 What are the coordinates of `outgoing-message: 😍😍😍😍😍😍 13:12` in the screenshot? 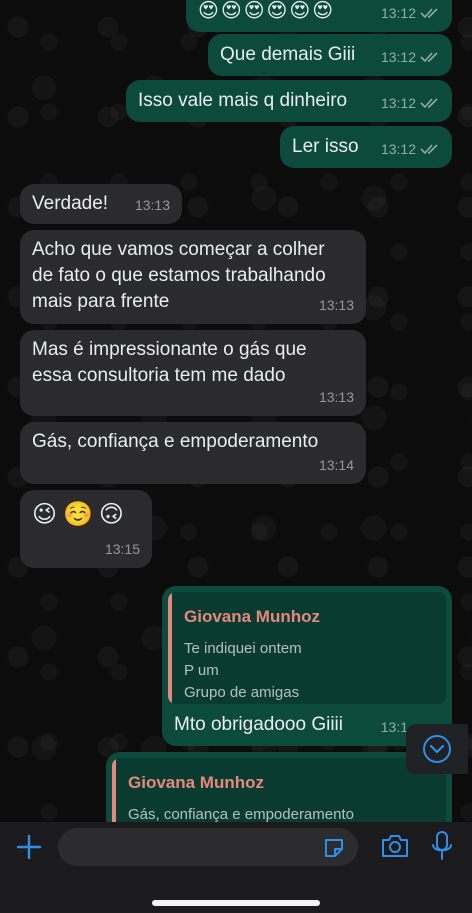 It's located at (319, 16).